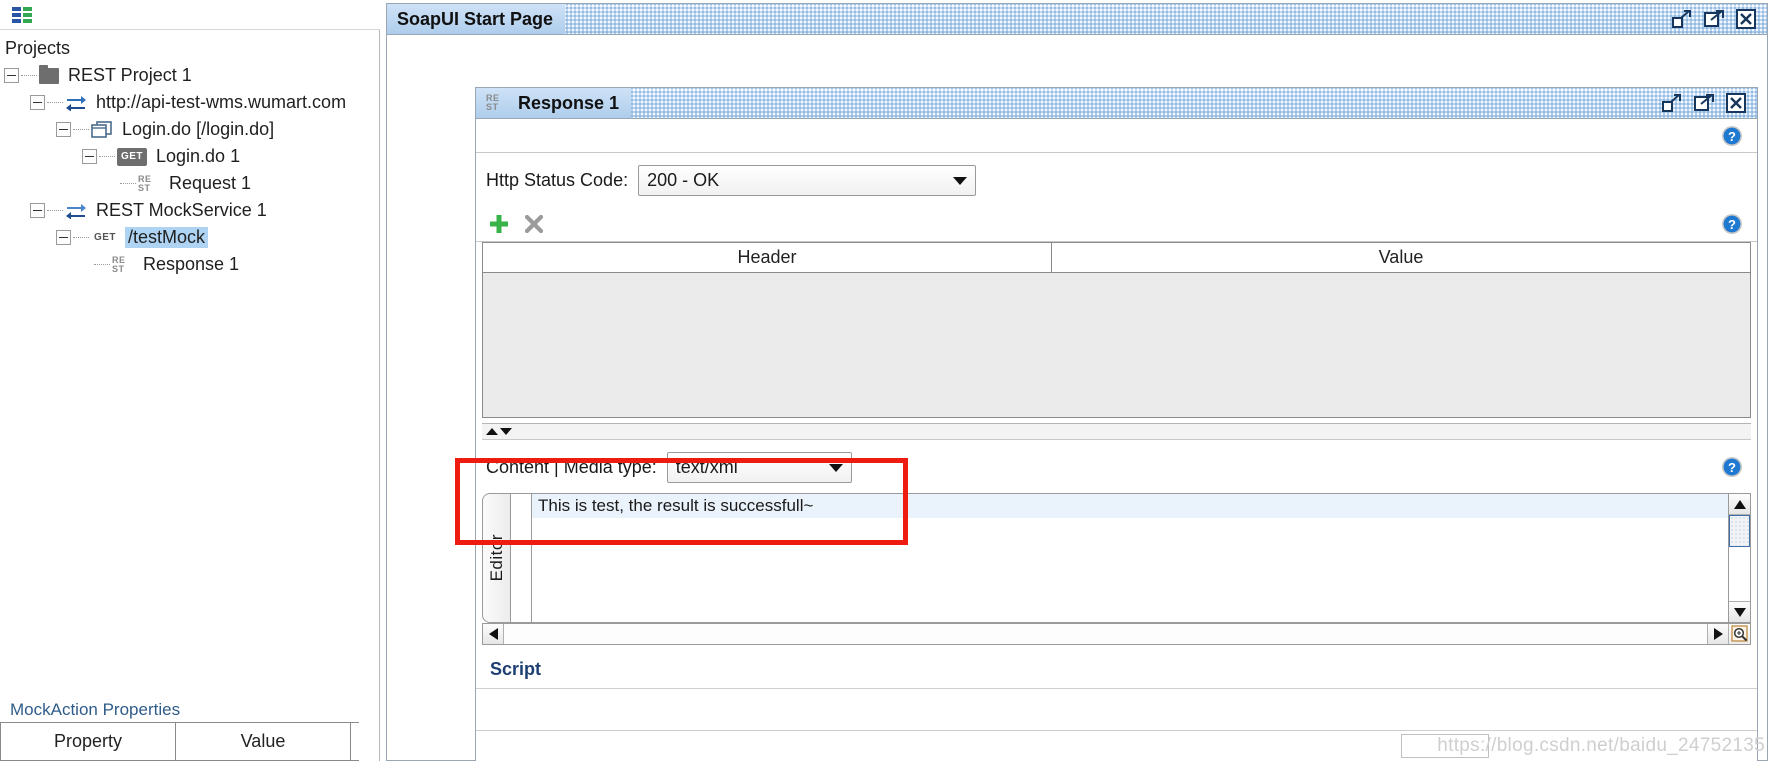 This screenshot has height=761, width=1773. I want to click on collapse-down-icon, so click(506, 431).